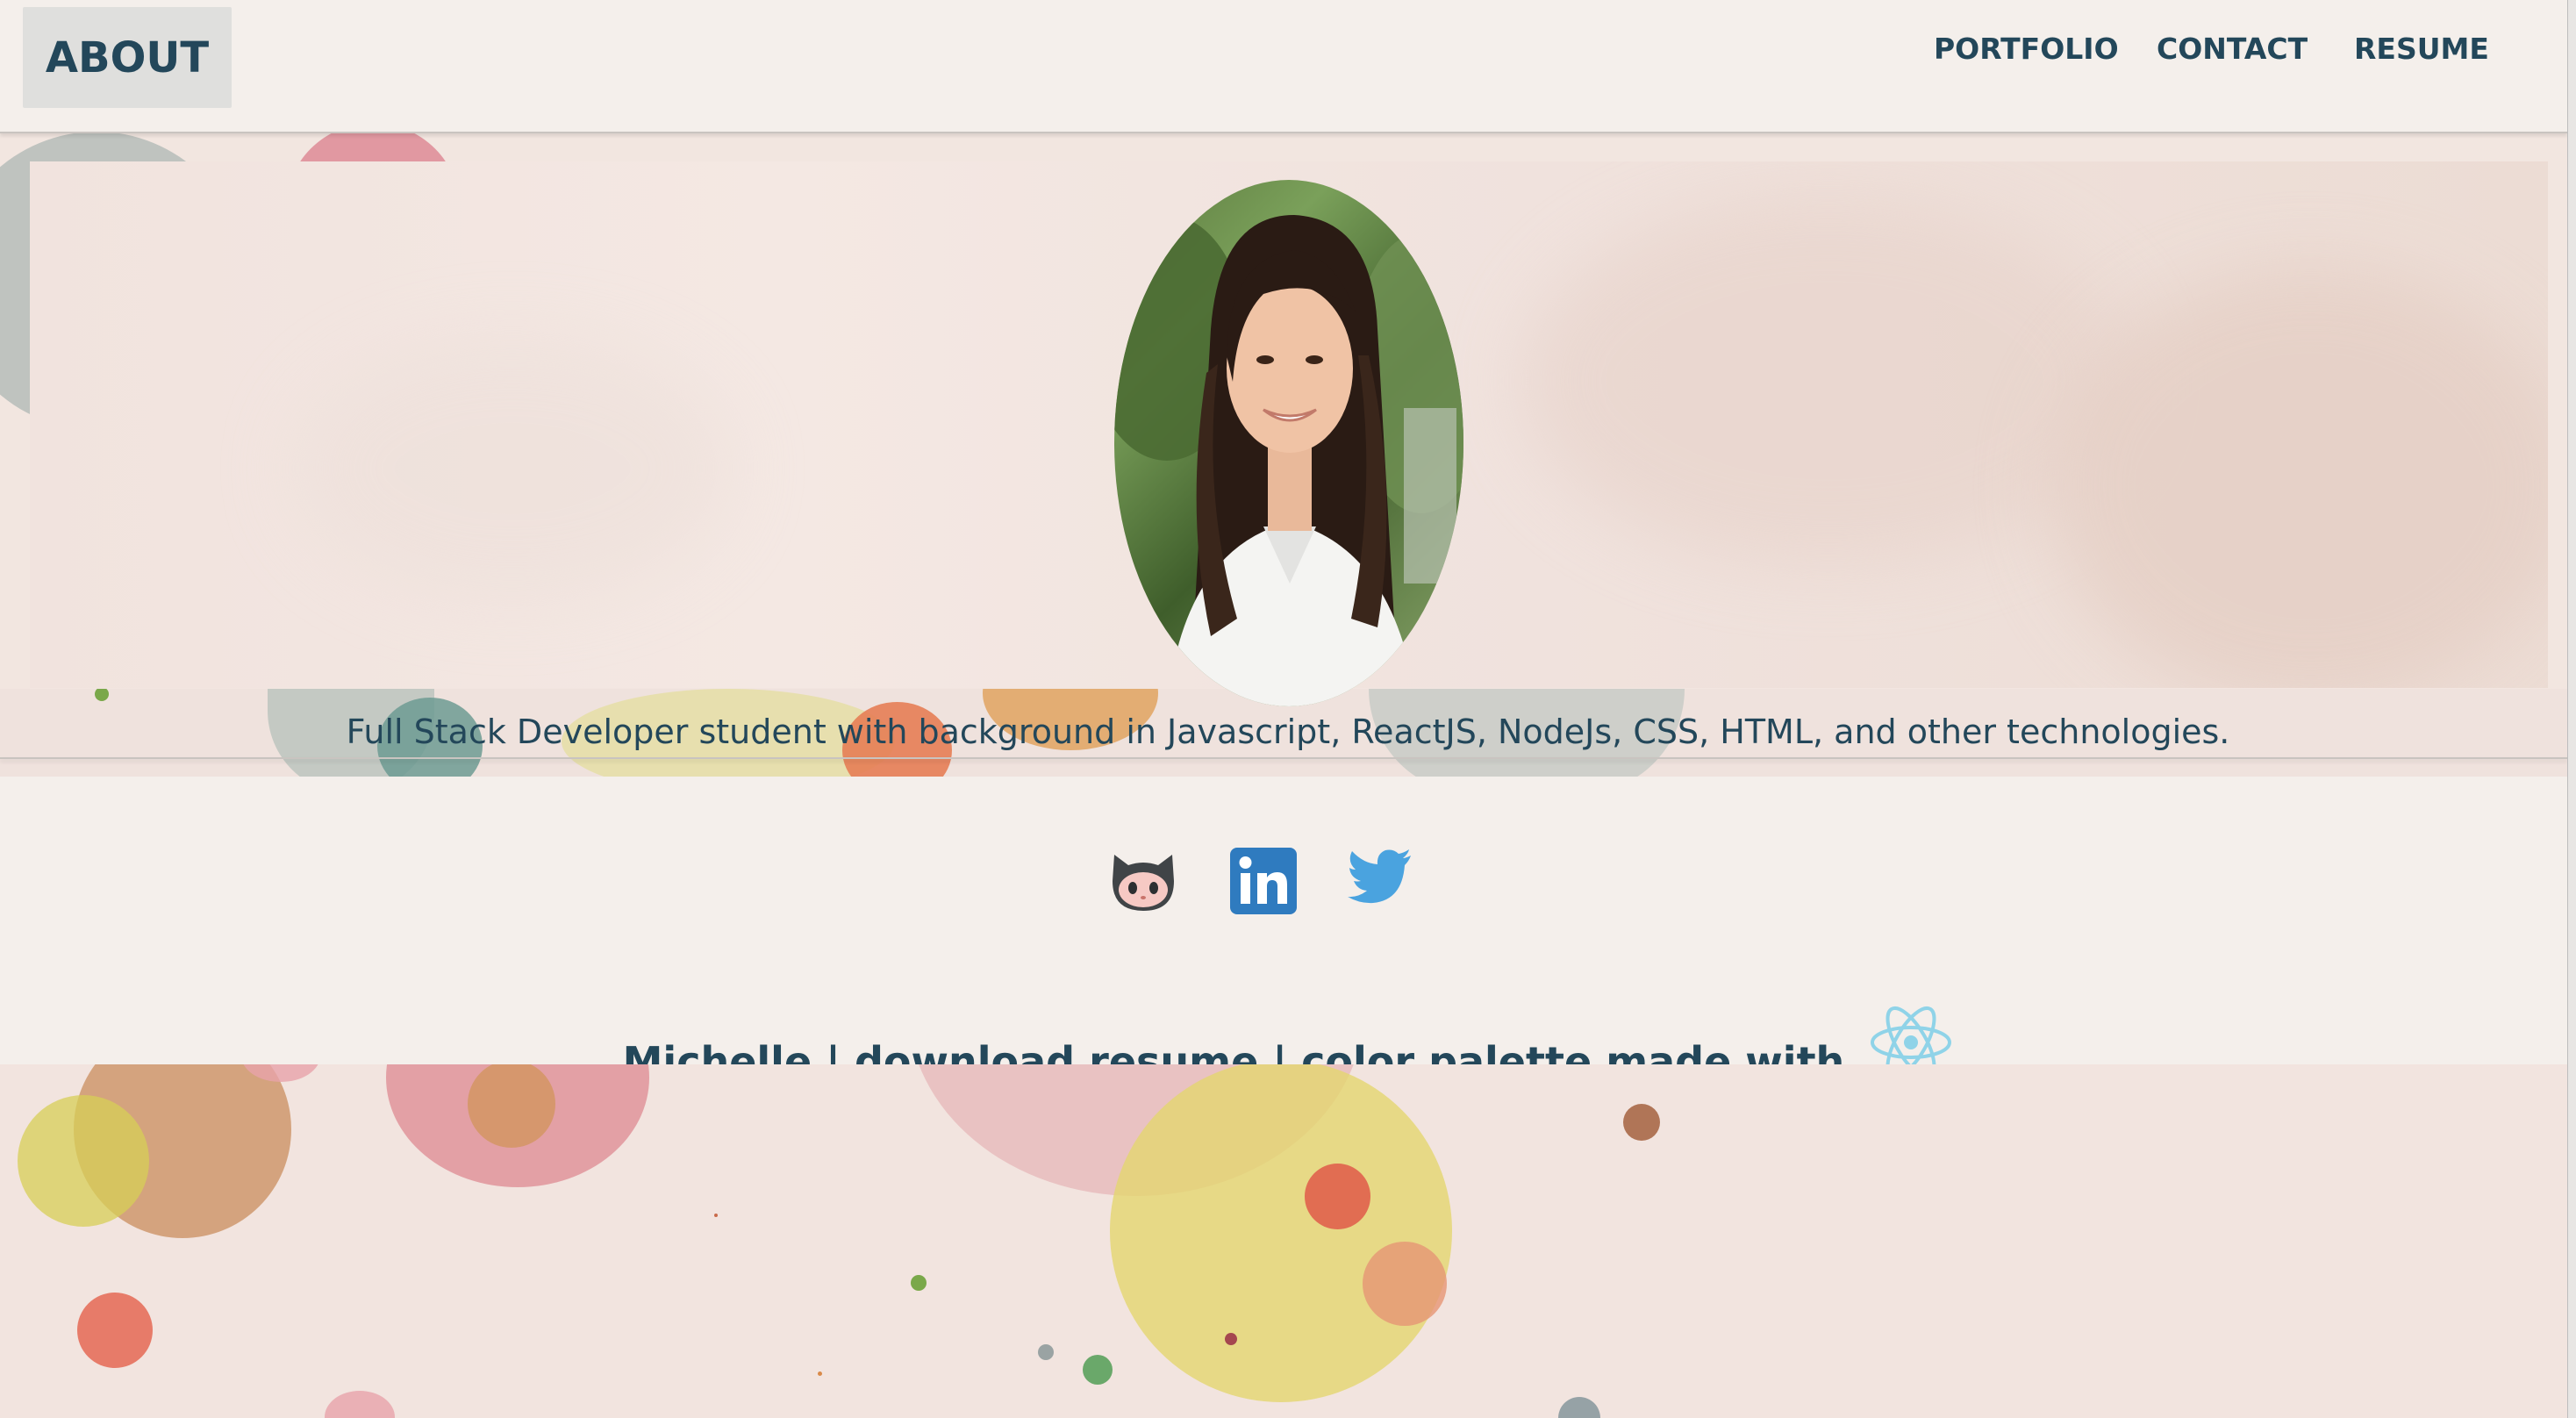 The width and height of the screenshot is (2576, 1418). What do you see at coordinates (1380, 876) in the screenshot?
I see `twitter-icon` at bounding box center [1380, 876].